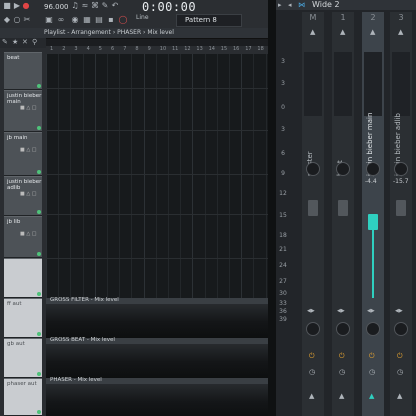  I want to click on arrow-right-icon: ▸, so click(280, 5).